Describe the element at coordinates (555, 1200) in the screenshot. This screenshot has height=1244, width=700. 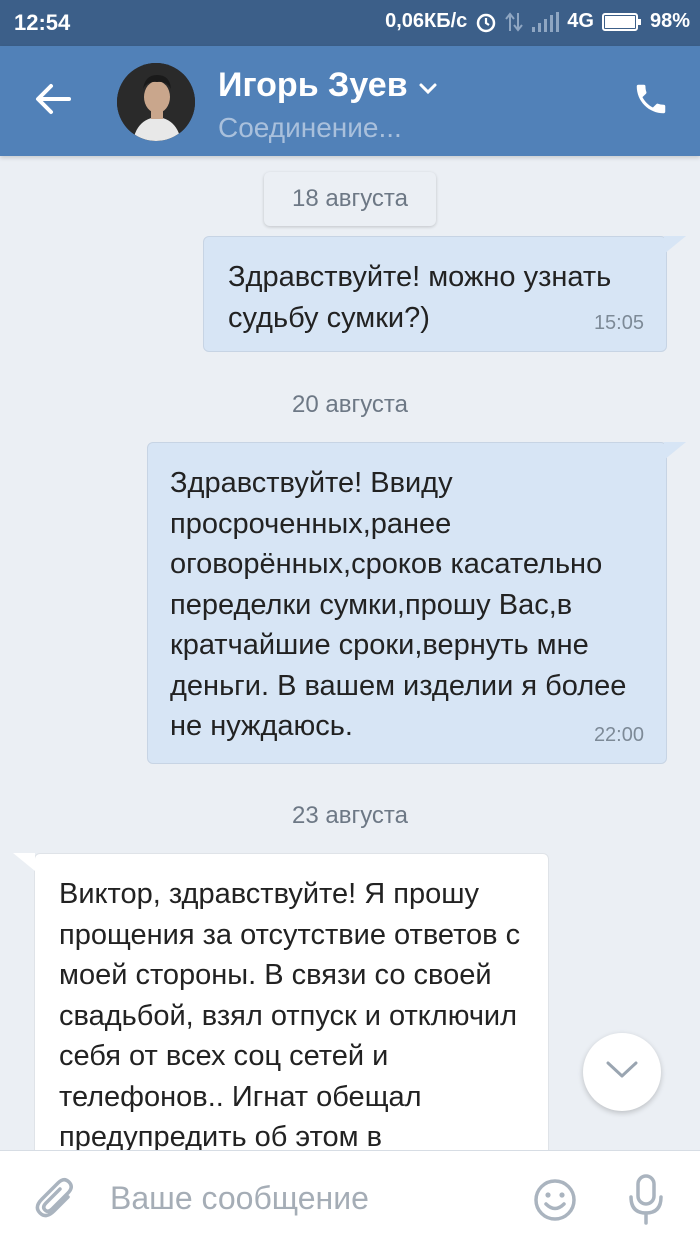
I see `emoji-button` at that location.